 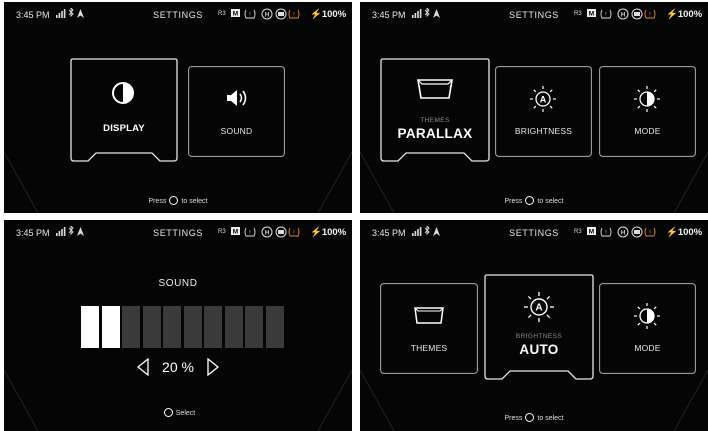 I want to click on themes-card: THEMES, so click(x=429, y=328).